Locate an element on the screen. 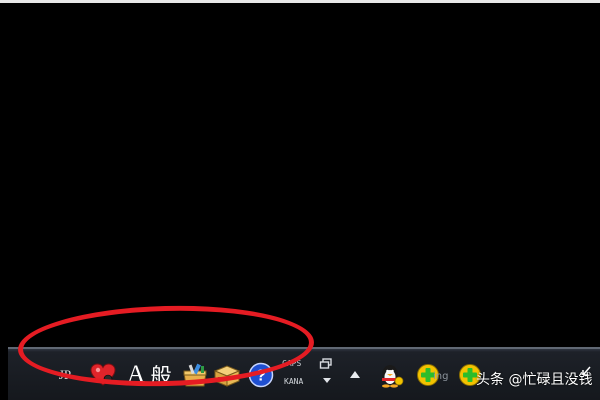  ime-name-fragment: ing is located at coordinates (441, 376).